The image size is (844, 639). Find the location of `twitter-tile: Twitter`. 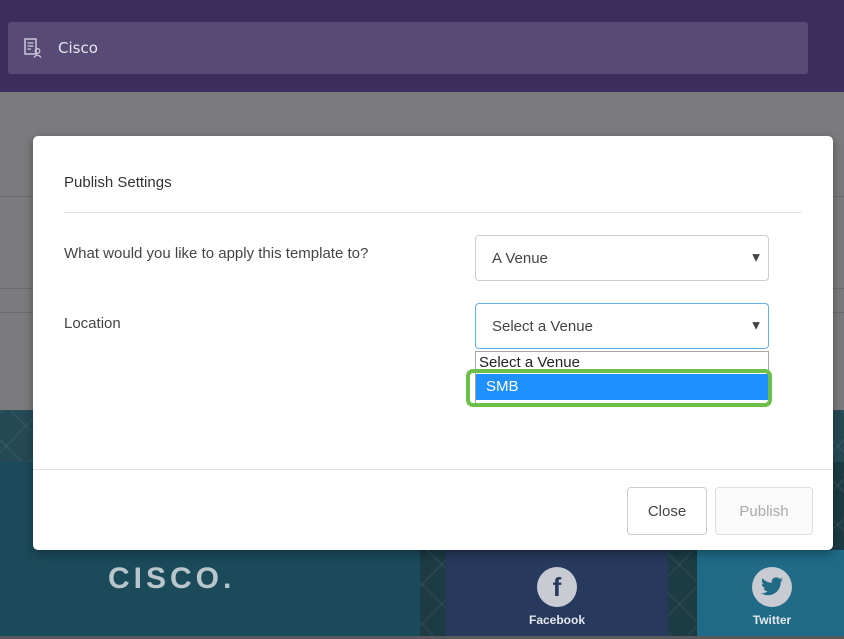

twitter-tile: Twitter is located at coordinates (770, 594).